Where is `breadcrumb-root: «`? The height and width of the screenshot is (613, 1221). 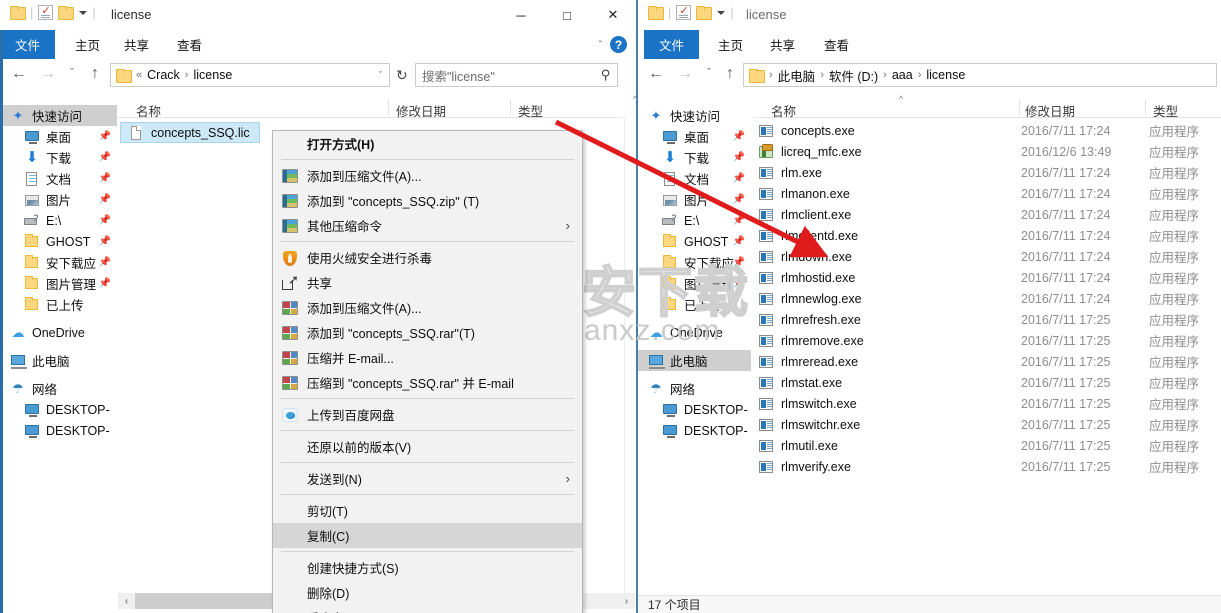 breadcrumb-root: « is located at coordinates (139, 75).